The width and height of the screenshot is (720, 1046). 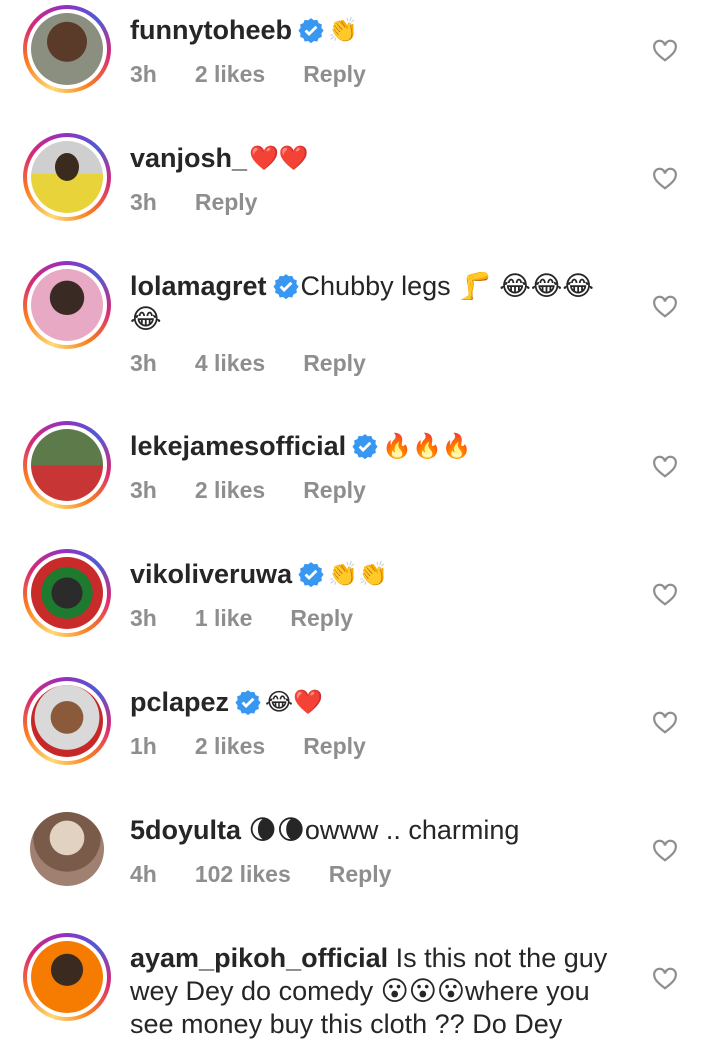 I want to click on comment-likes: 102 likes, so click(x=243, y=874).